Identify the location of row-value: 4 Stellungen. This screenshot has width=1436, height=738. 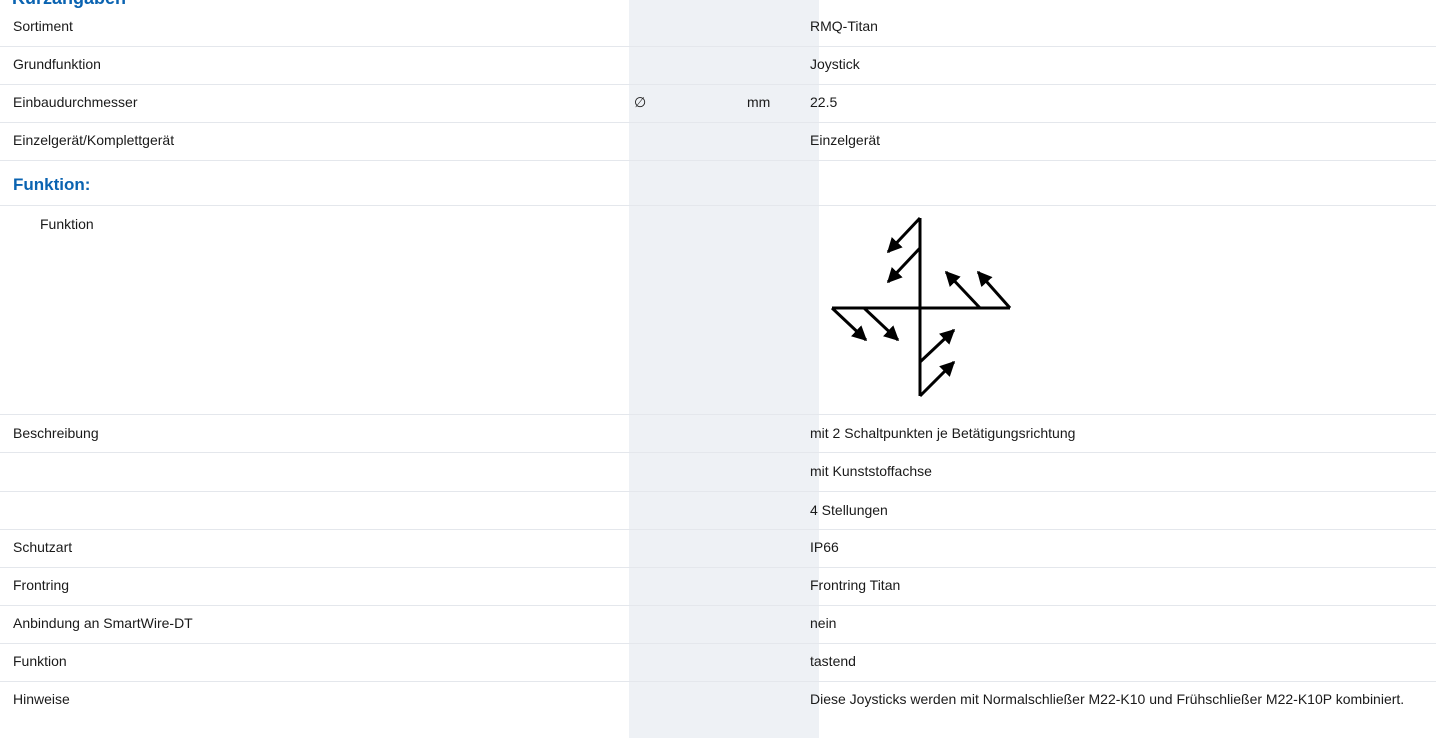
(849, 510).